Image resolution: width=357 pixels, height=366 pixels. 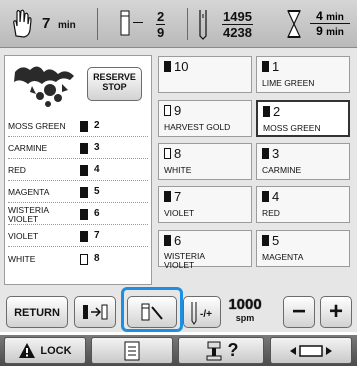 What do you see at coordinates (78, 237) in the screenshot?
I see `list-item: VIOLET 7` at bounding box center [78, 237].